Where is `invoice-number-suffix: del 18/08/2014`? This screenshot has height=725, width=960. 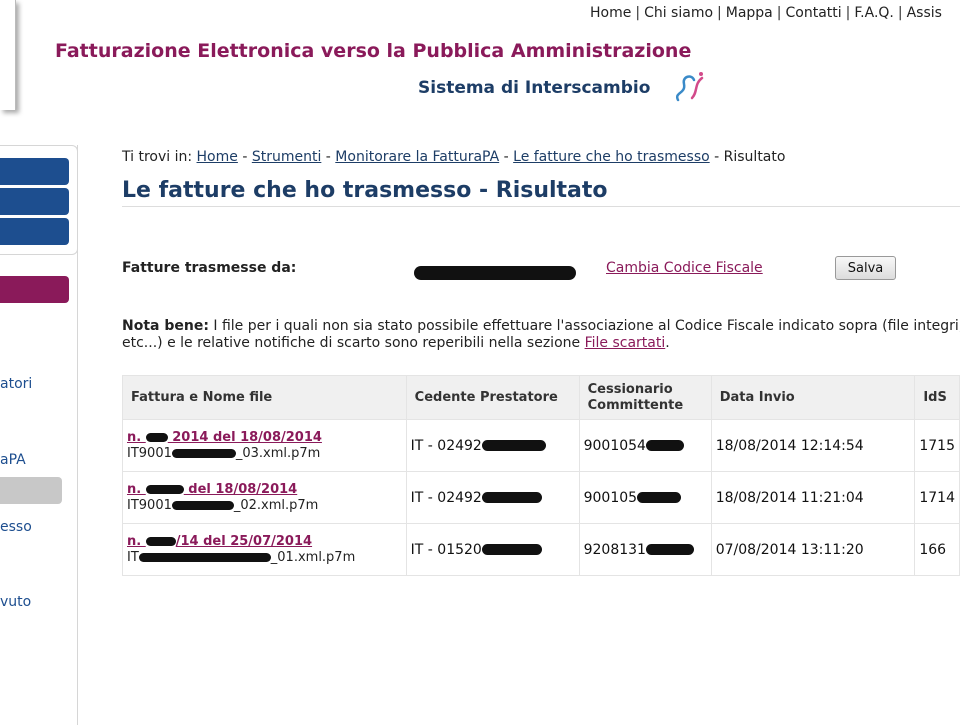
invoice-number-suffix: del 18/08/2014 is located at coordinates (240, 489).